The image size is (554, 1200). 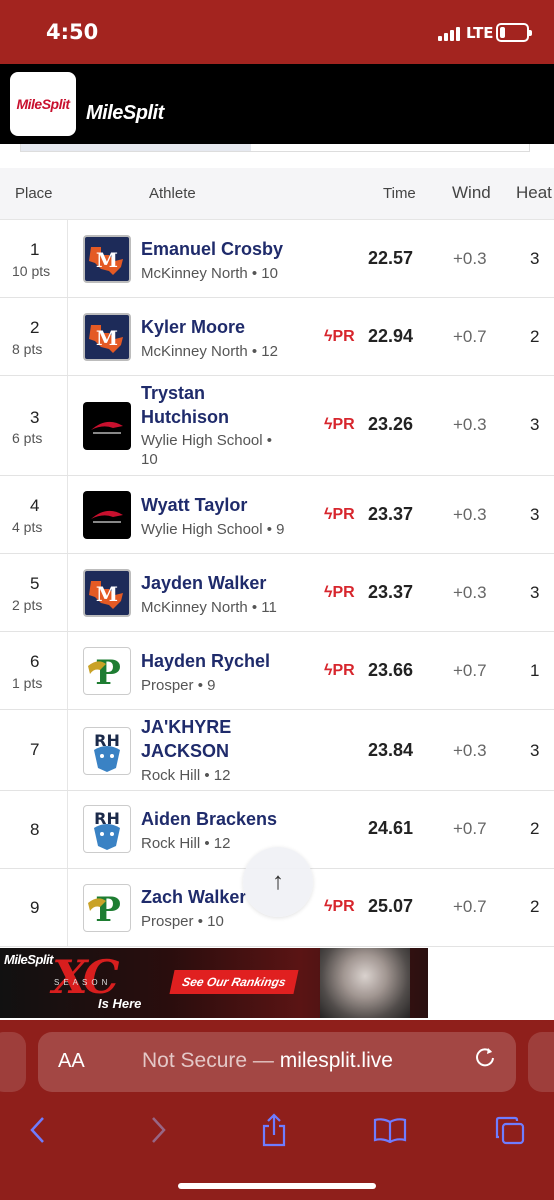 What do you see at coordinates (390, 1130) in the screenshot?
I see `bookmarks-icon` at bounding box center [390, 1130].